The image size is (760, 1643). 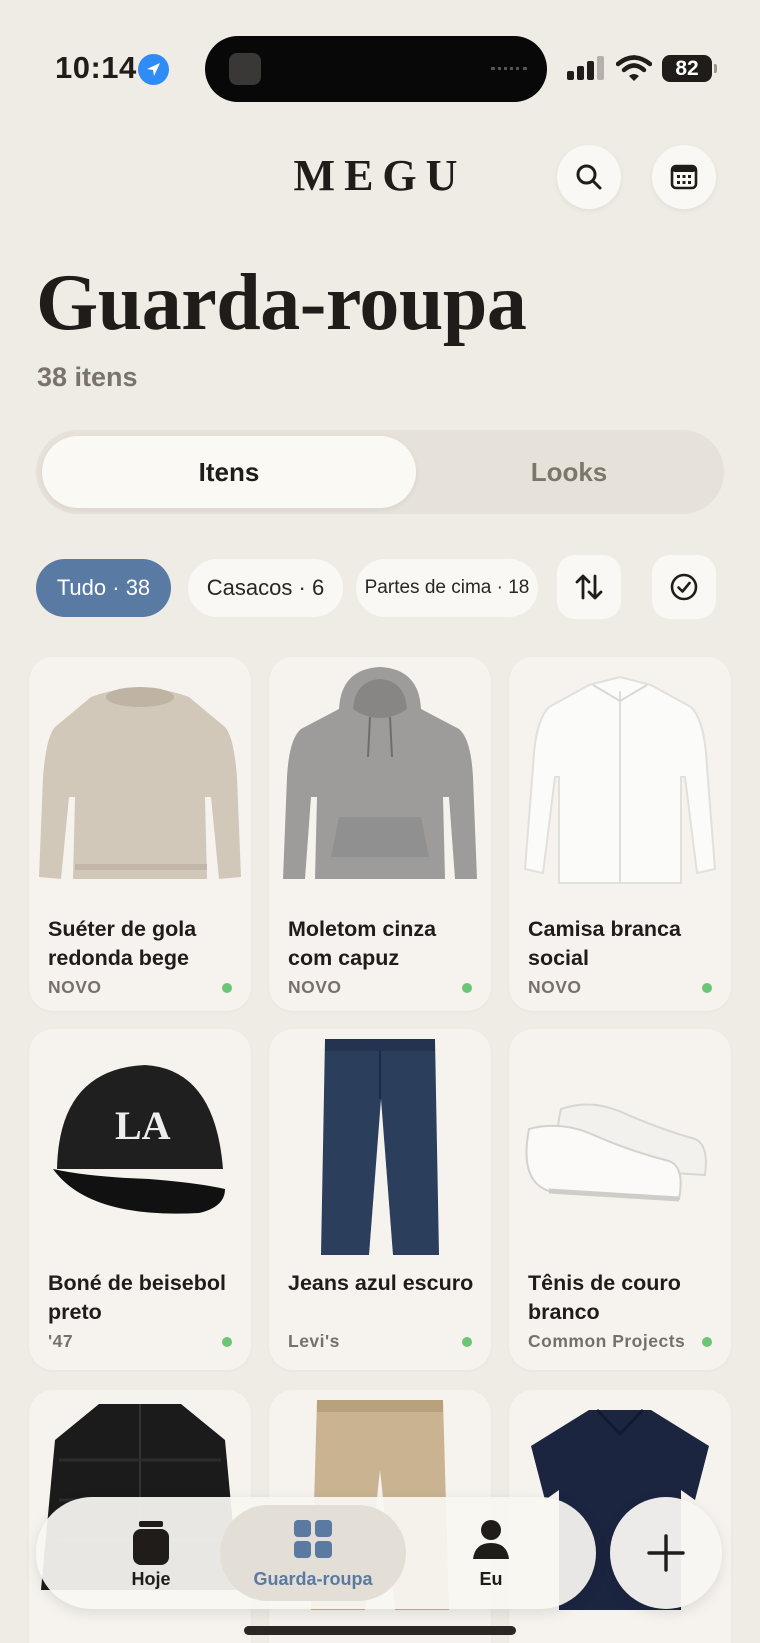 What do you see at coordinates (586, 68) in the screenshot?
I see `cellular-signal-icon` at bounding box center [586, 68].